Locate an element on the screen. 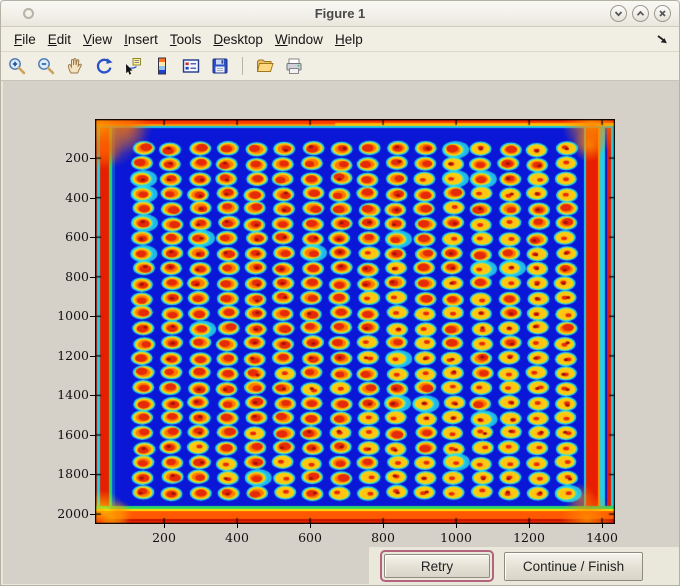  window-controls is located at coordinates (640, 13).